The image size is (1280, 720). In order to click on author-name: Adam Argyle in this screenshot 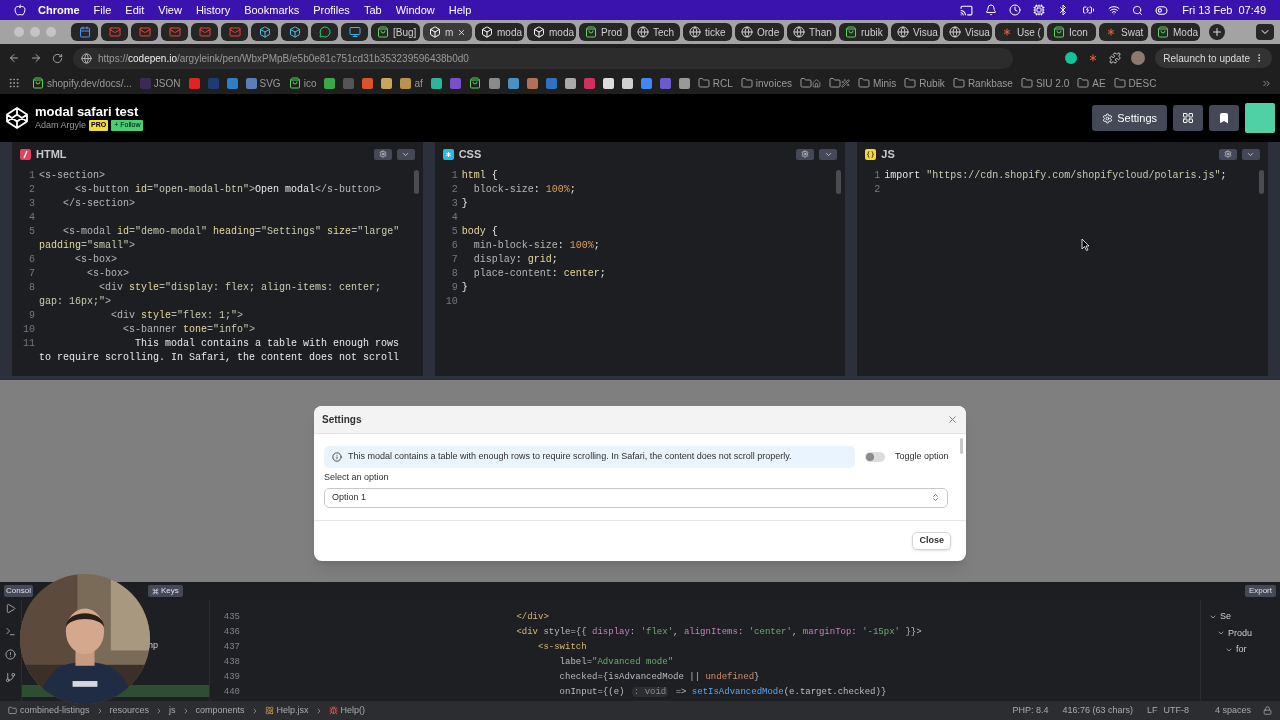, I will do `click(61, 125)`.